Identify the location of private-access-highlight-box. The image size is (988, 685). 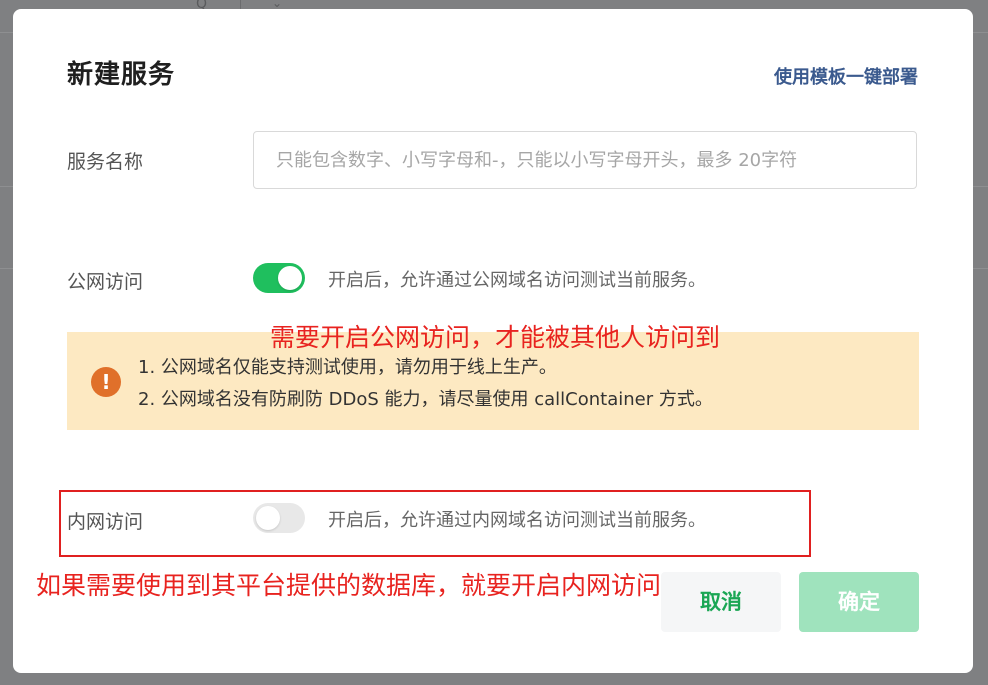
(435, 523).